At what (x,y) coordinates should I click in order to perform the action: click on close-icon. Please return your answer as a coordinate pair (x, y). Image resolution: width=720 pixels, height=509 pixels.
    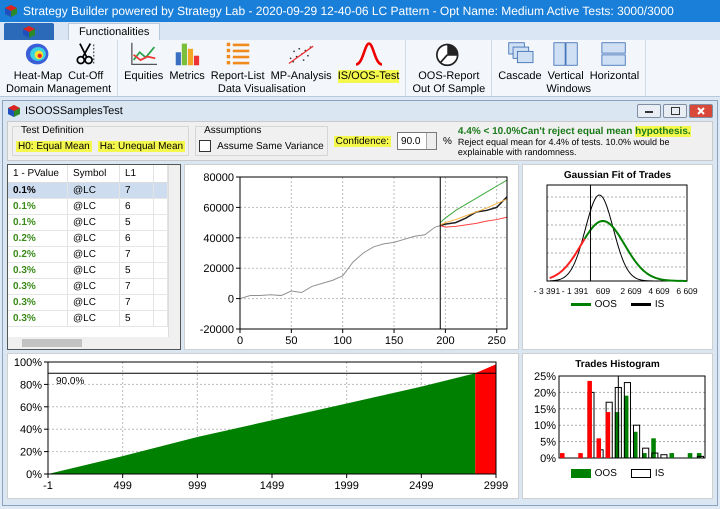
    Looking at the image, I should click on (701, 111).